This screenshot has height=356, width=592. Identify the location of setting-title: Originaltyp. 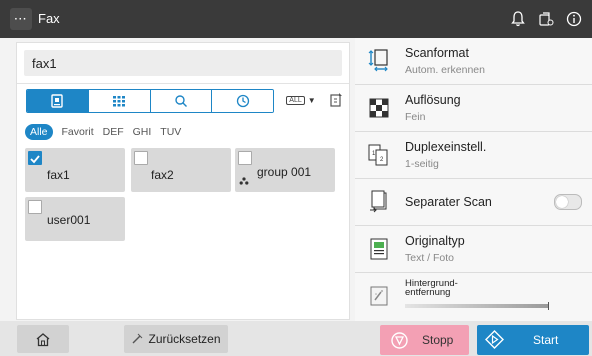
(435, 241).